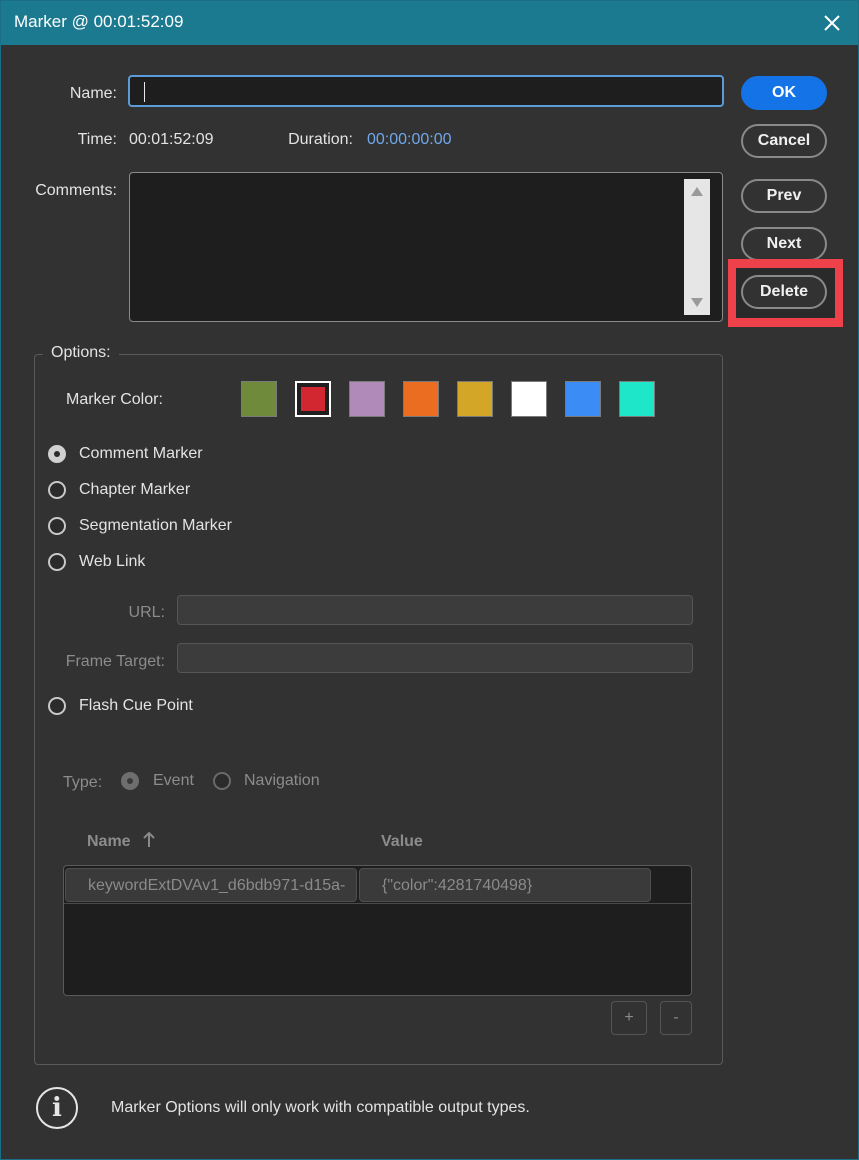 The width and height of the screenshot is (859, 1160). I want to click on type-navigation-label: Navigation, so click(282, 780).